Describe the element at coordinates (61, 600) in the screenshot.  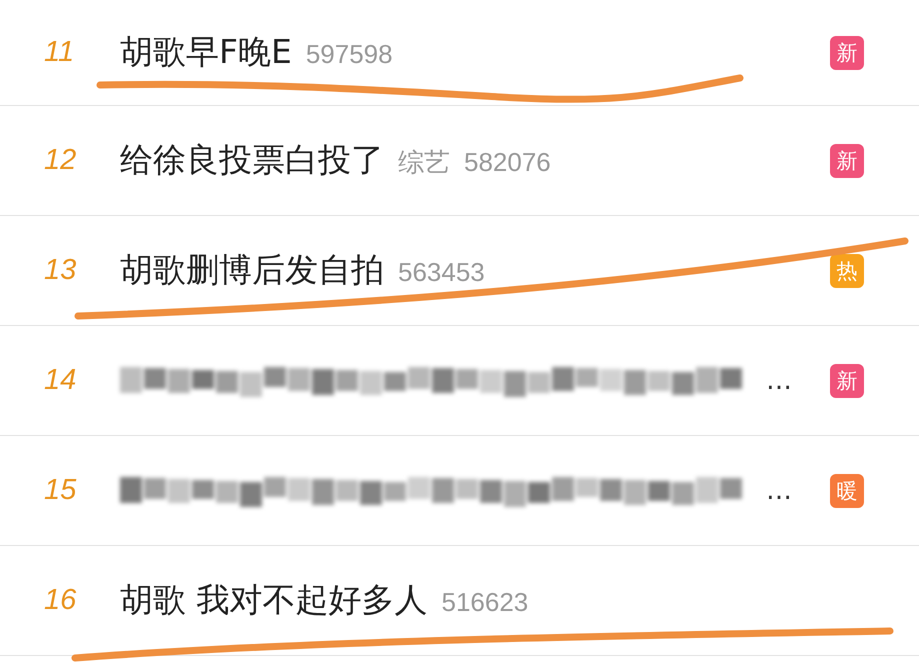
I see `rank-number: 16` at that location.